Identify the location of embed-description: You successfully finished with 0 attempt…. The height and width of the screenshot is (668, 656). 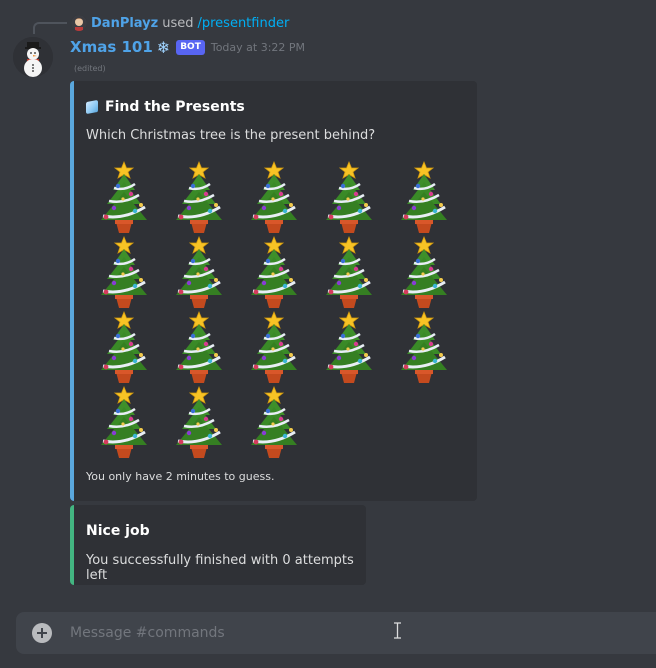
(220, 568).